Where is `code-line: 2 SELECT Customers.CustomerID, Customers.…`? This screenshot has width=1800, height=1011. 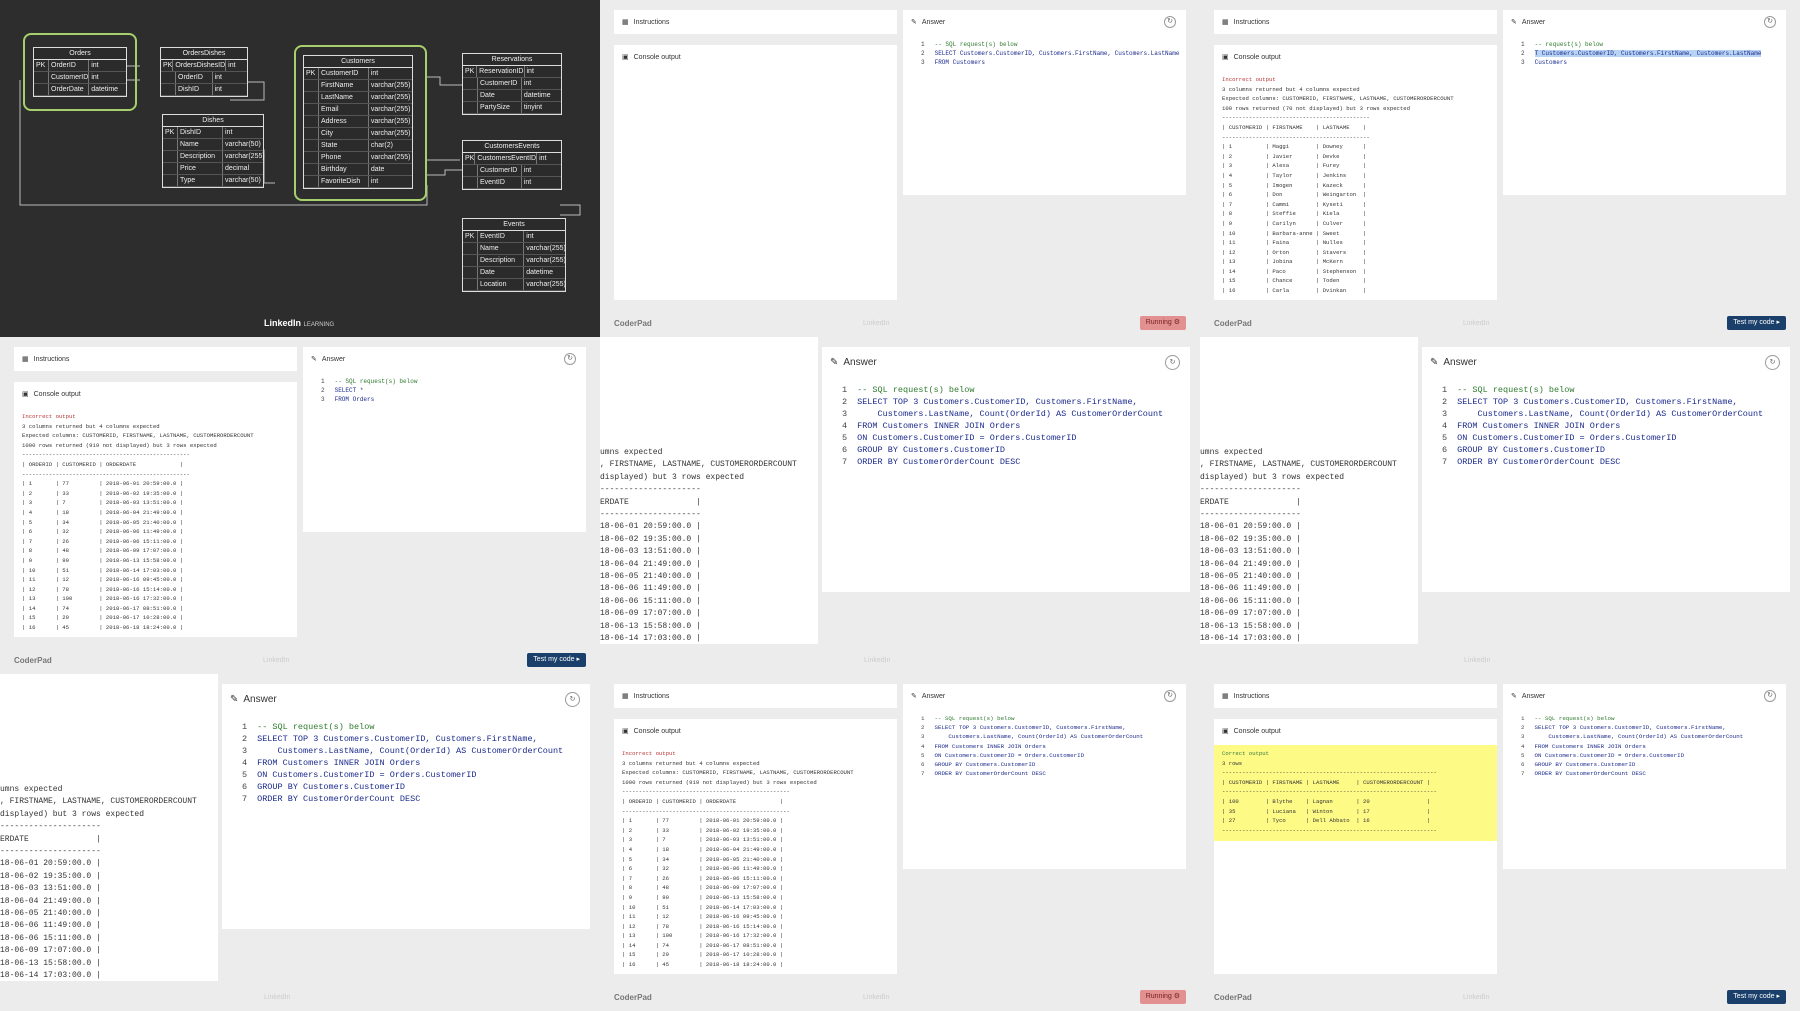 code-line: 2 SELECT Customers.CustomerID, Customers.… is located at coordinates (1050, 53).